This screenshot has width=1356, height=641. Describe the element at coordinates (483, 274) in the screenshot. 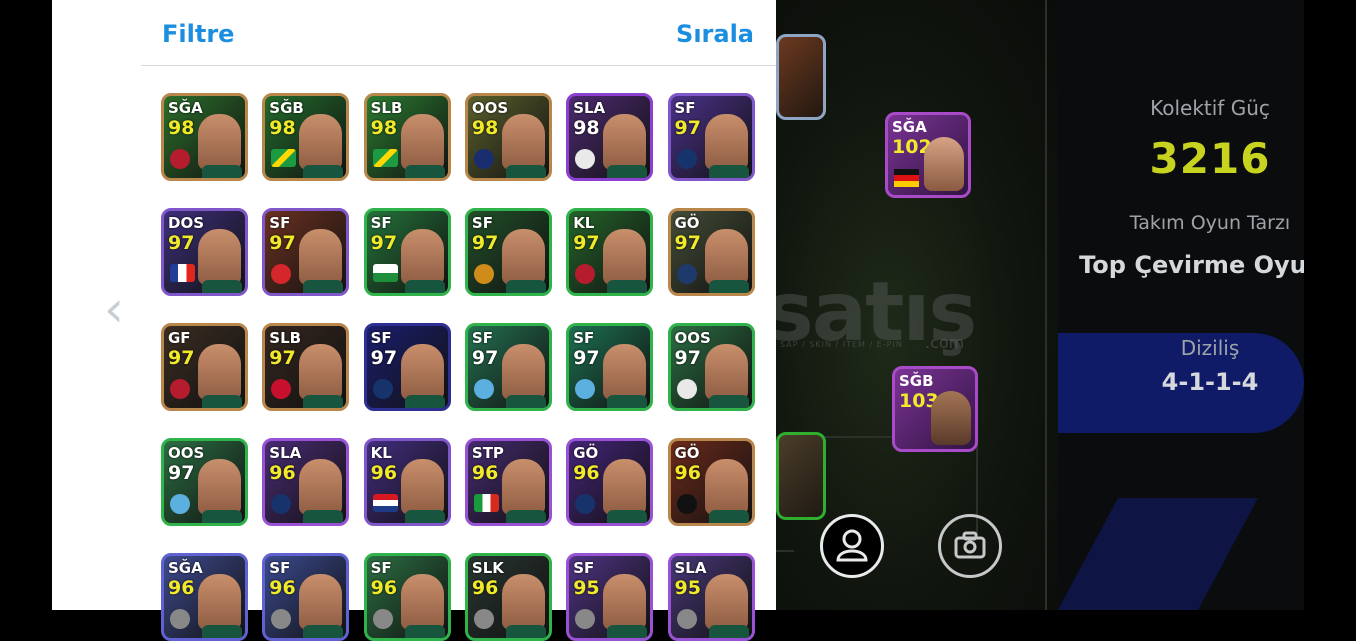

I see `galatasaray-flag-icon` at that location.